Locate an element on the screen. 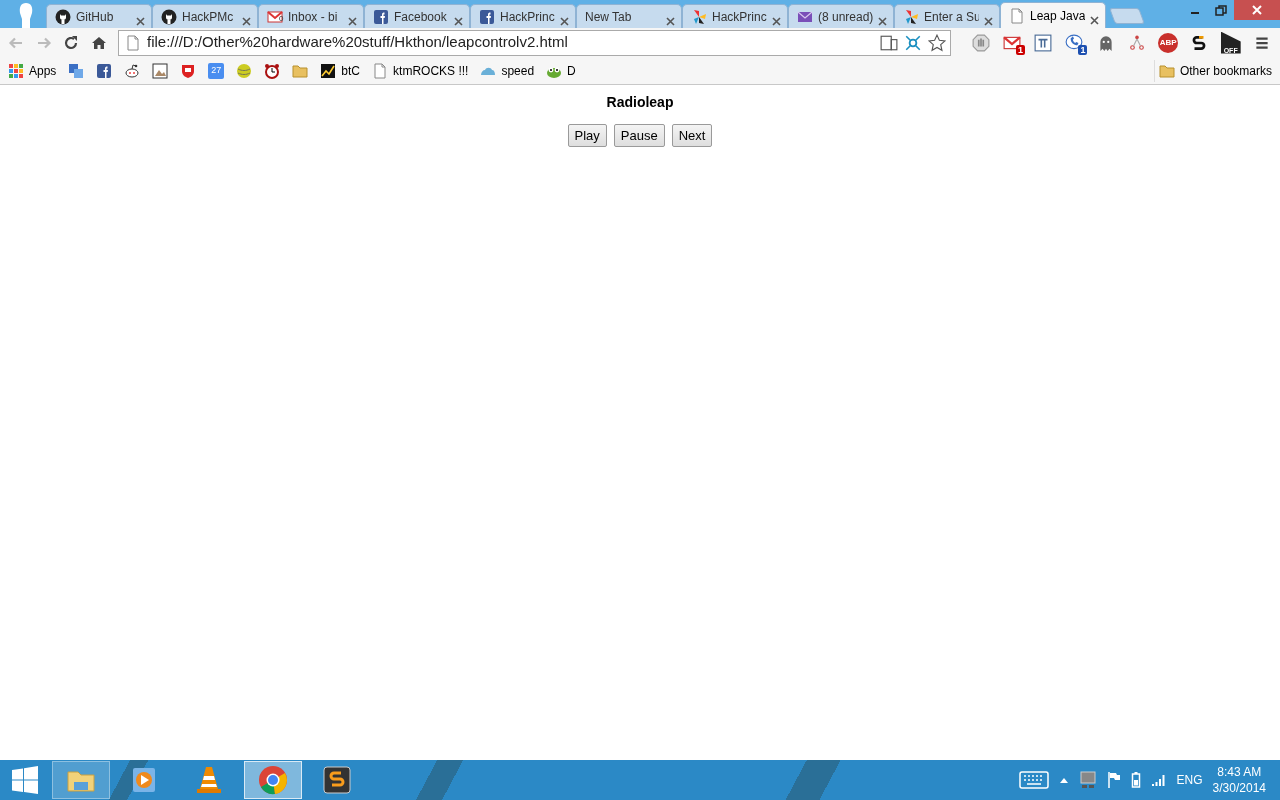 This screenshot has height=800, width=1280. address-bar: file:///D:/Other%20hardware%20stuff/Hkthon/leapcontrolv2.html is located at coordinates (534, 42).